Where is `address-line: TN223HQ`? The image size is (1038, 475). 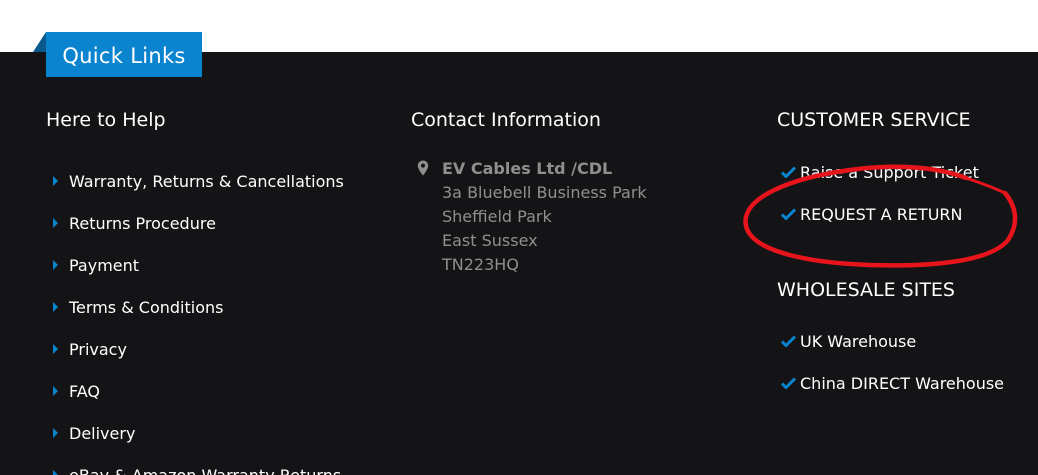 address-line: TN223HQ is located at coordinates (480, 264).